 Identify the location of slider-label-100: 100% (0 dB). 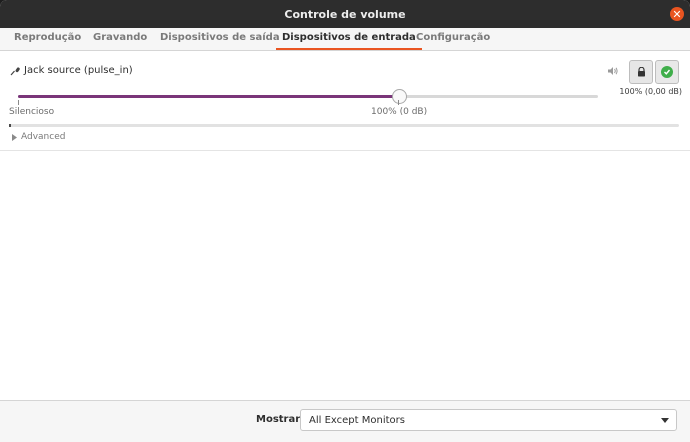
(399, 112).